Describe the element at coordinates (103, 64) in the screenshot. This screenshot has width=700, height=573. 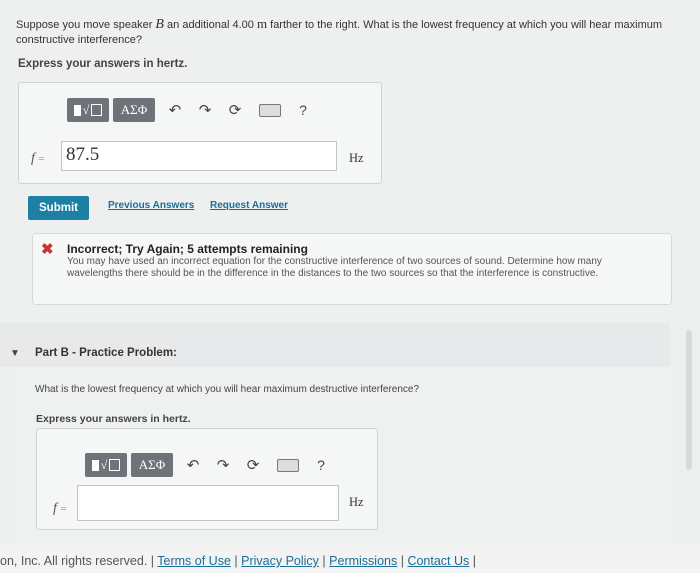
I see `express-instruction: Express your answers in hertz.` at that location.